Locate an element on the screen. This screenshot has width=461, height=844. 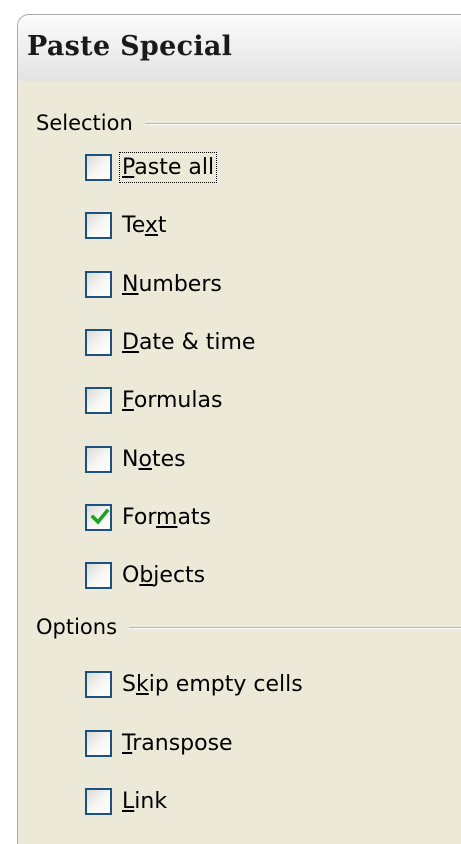
text-label: Text is located at coordinates (144, 225).